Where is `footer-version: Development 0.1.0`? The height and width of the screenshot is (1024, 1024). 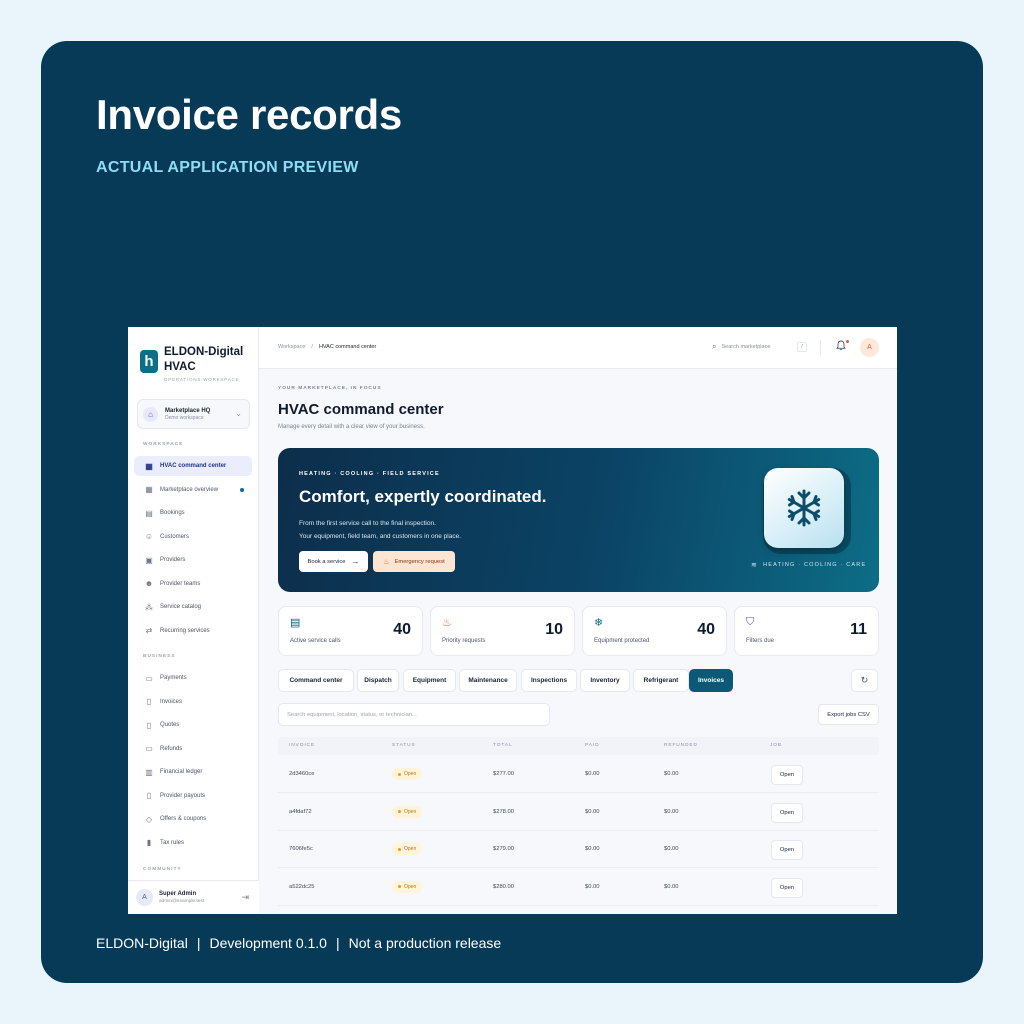
footer-version: Development 0.1.0 is located at coordinates (268, 943).